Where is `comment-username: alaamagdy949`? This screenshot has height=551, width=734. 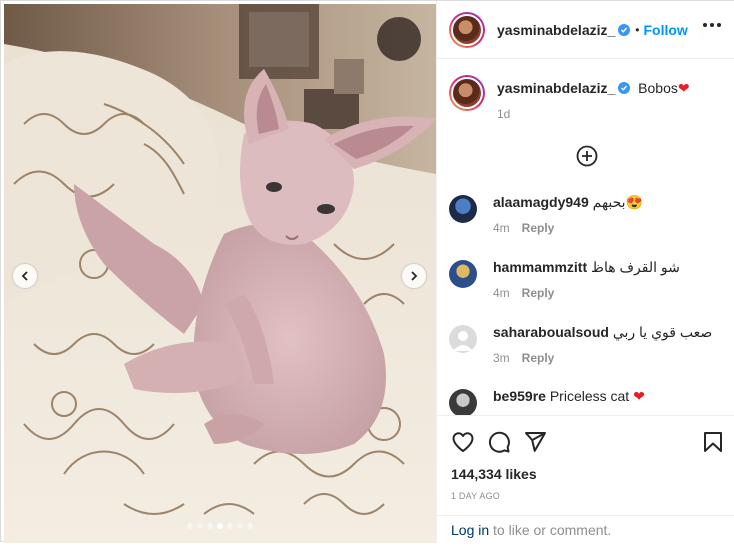
comment-username: alaamagdy949 is located at coordinates (541, 202).